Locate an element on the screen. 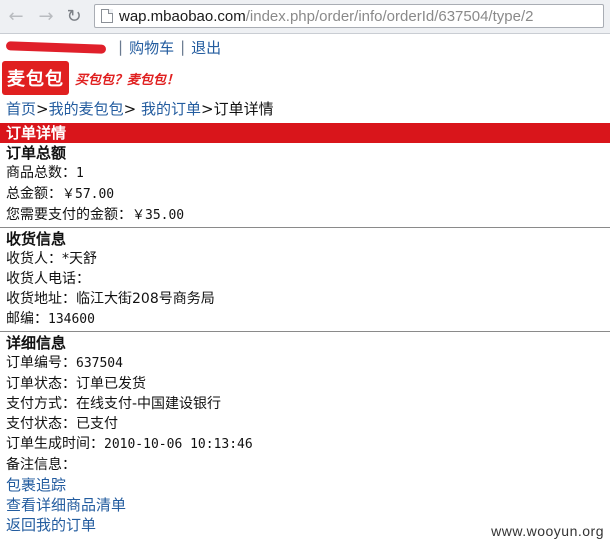 The width and height of the screenshot is (610, 543). note-row: 备注信息： is located at coordinates (308, 465).